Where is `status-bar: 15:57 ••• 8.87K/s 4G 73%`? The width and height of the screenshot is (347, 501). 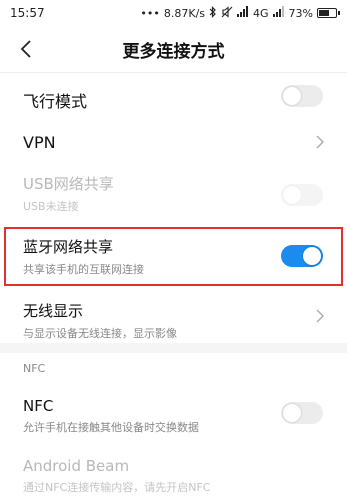 status-bar: 15:57 ••• 8.87K/s 4G 73% is located at coordinates (173, 13).